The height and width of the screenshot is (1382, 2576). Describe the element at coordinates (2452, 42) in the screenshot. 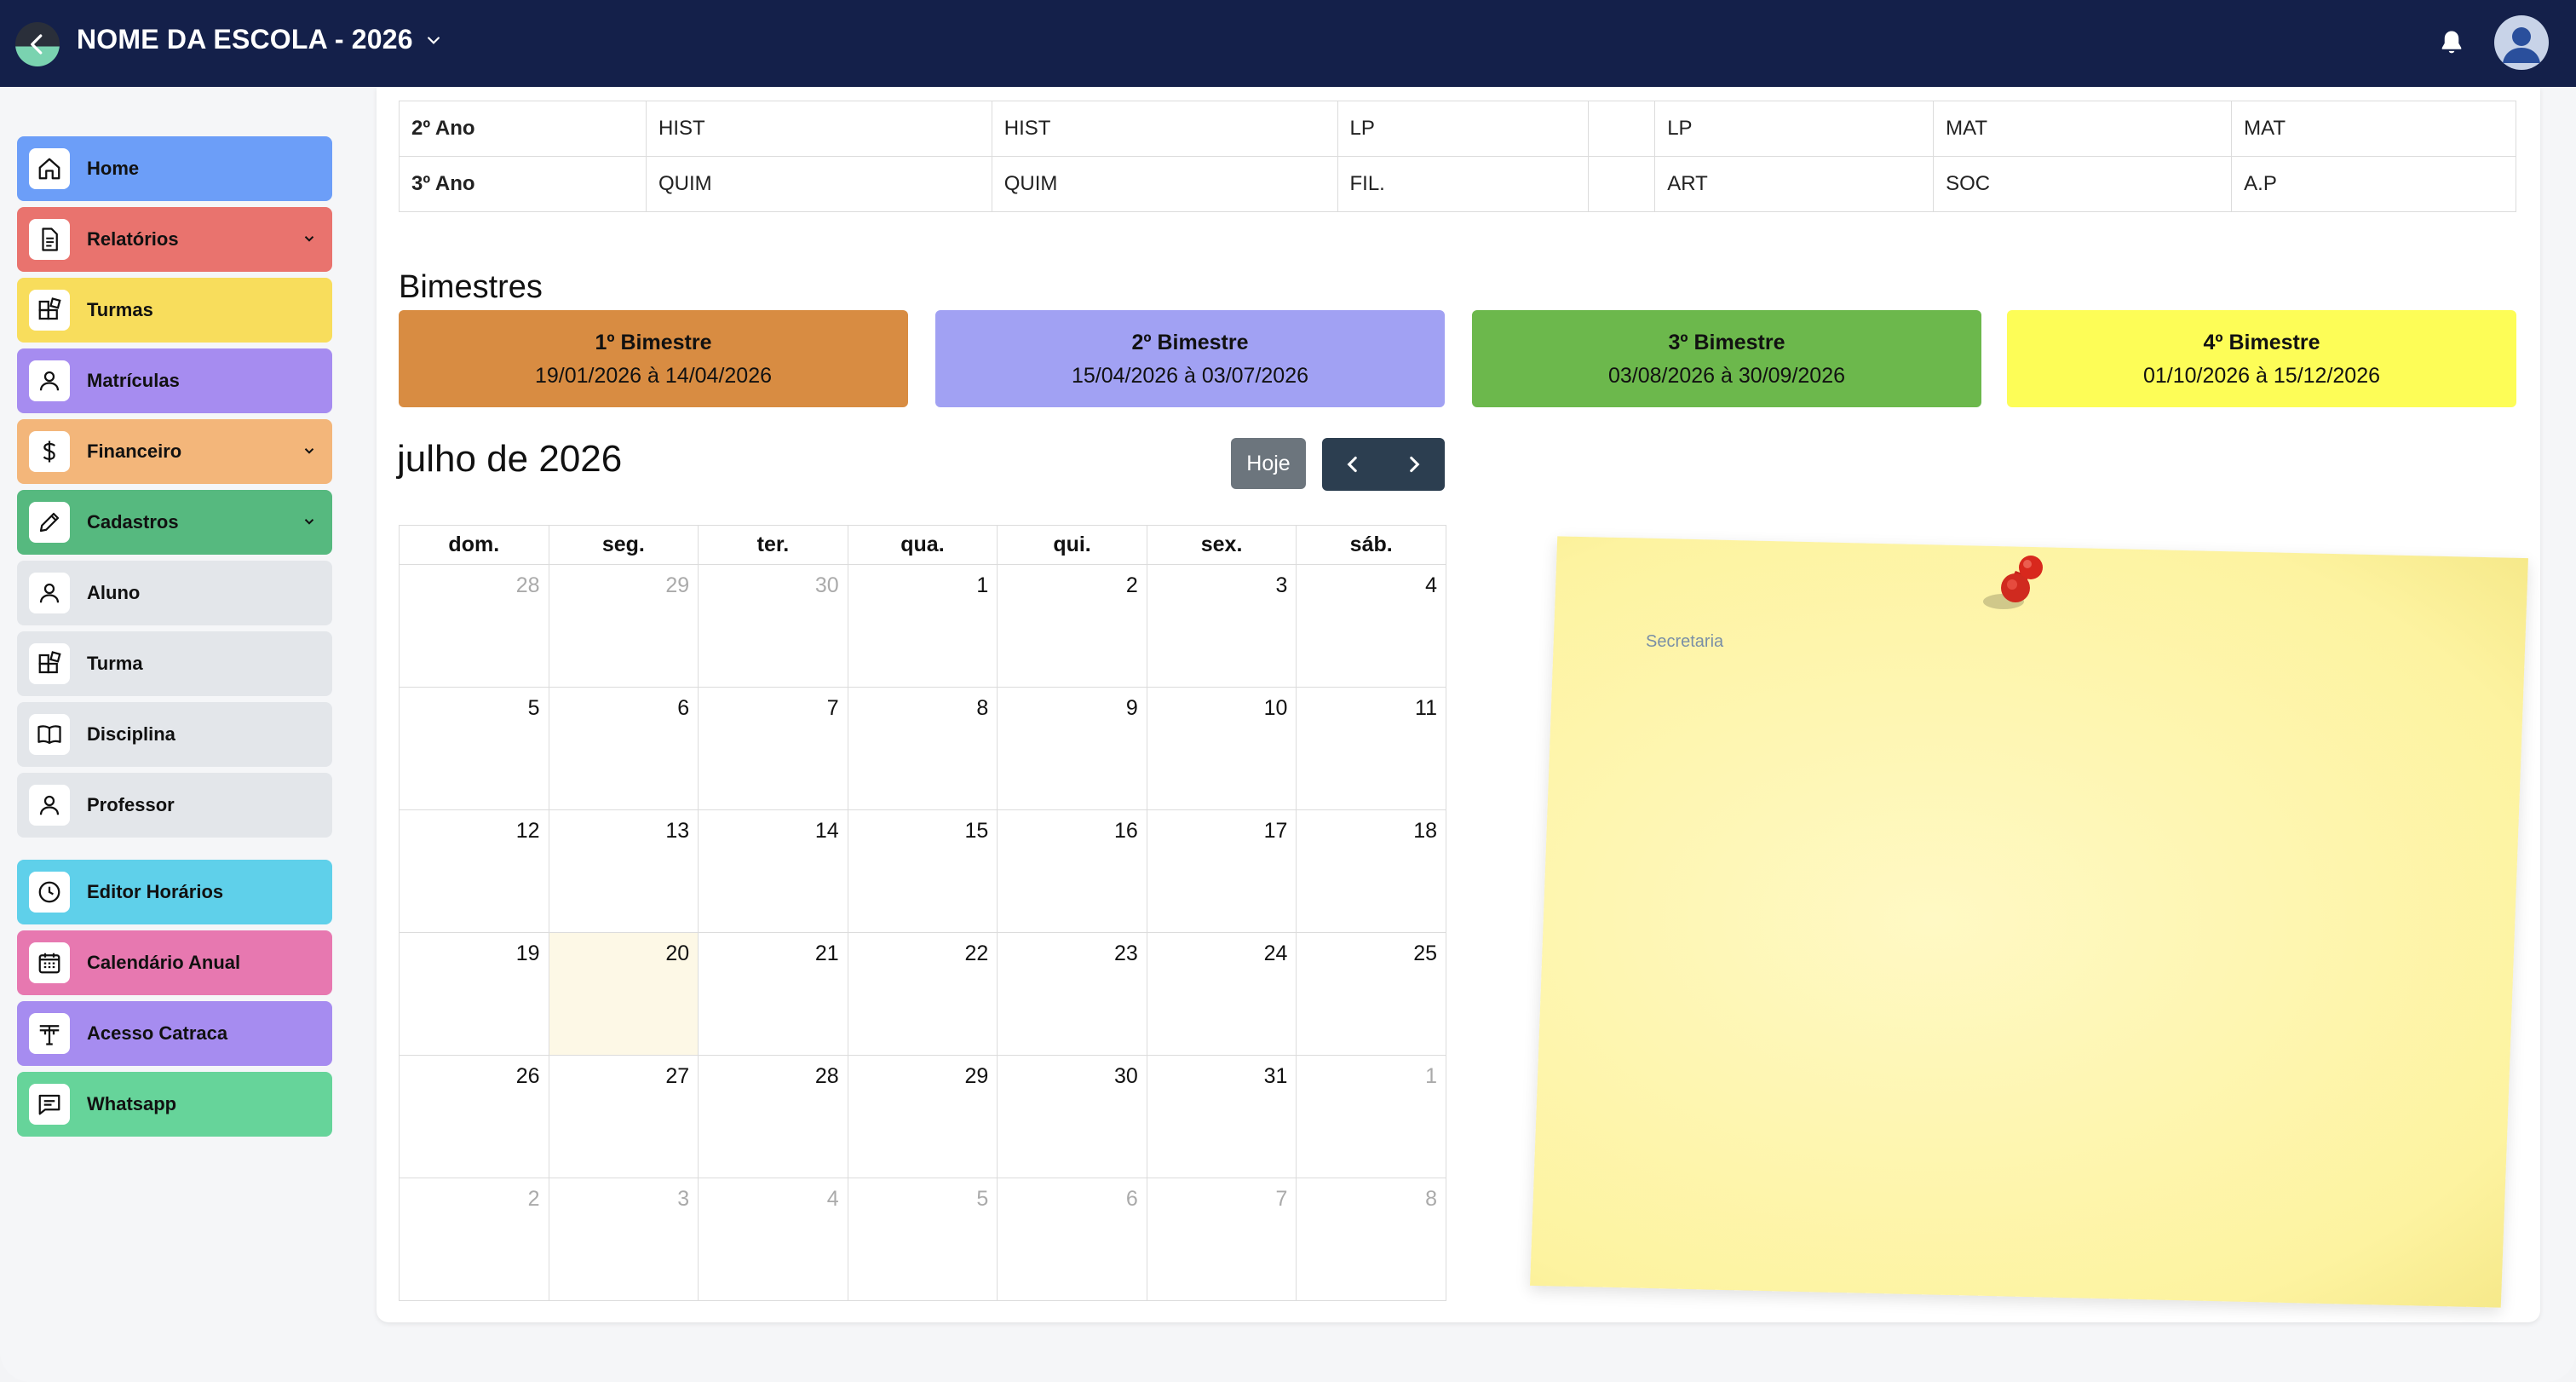

I see `bell-icon` at that location.